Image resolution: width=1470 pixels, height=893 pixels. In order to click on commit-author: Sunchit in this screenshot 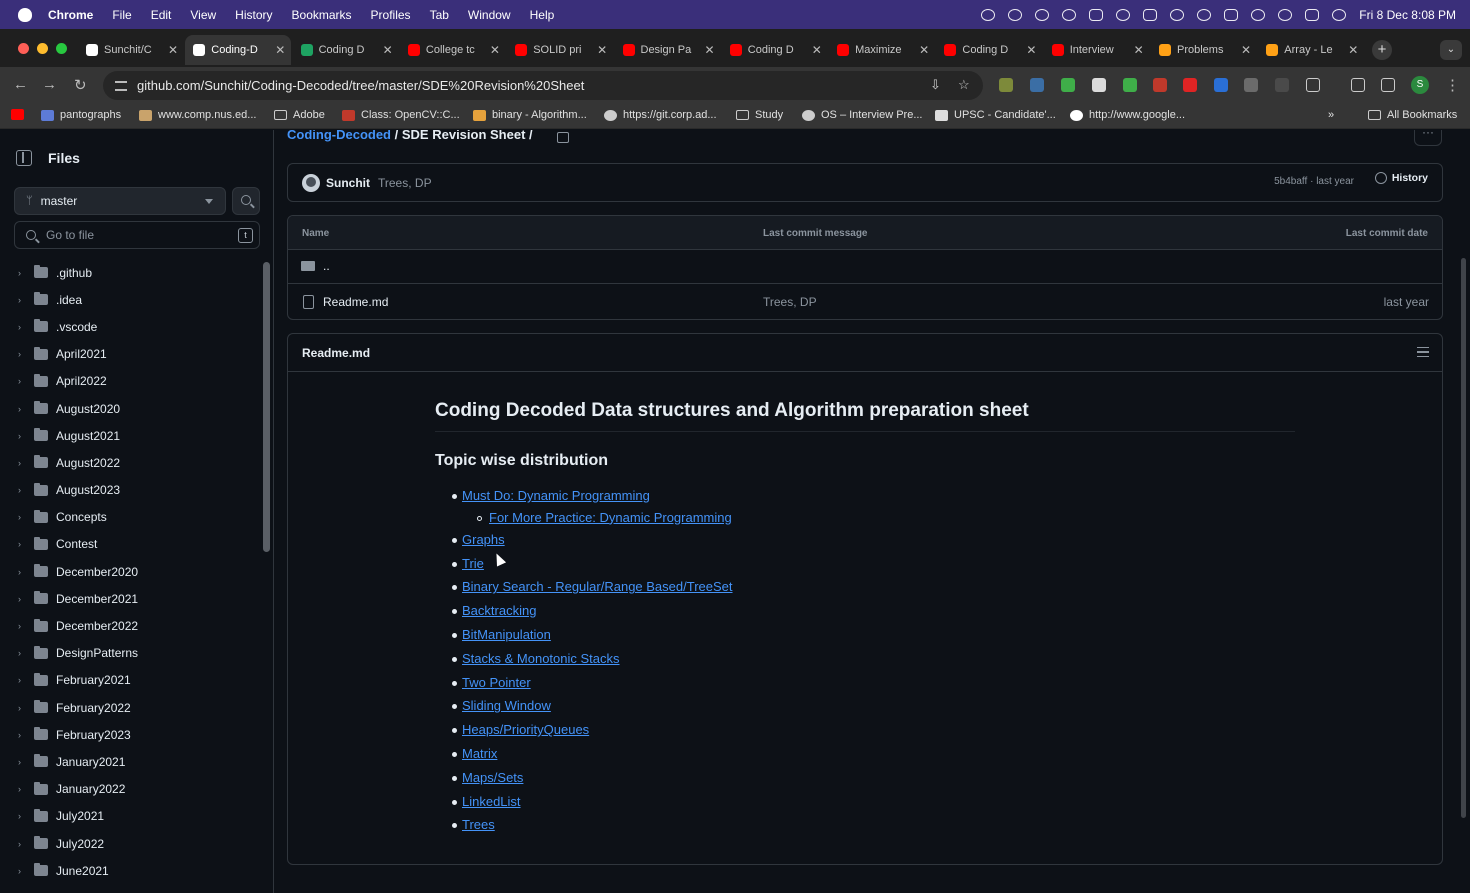, I will do `click(348, 183)`.